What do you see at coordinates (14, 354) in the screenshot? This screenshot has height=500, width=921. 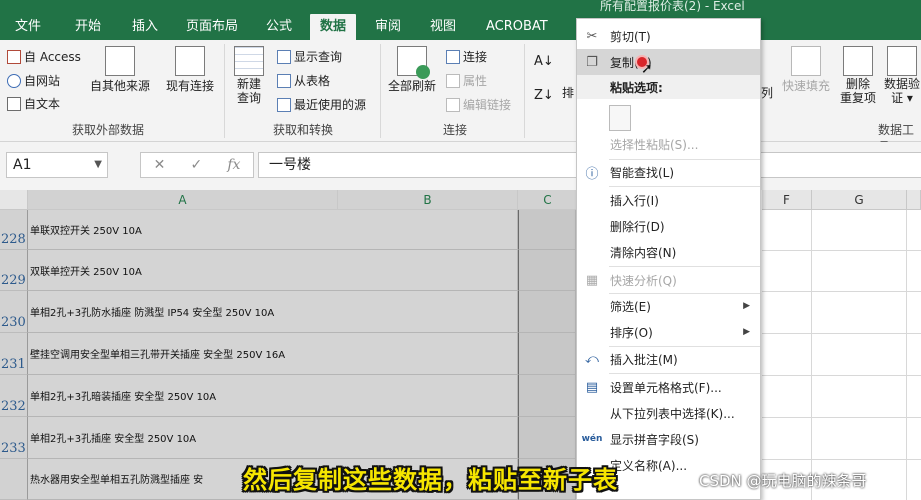 I see `row-header: 231` at bounding box center [14, 354].